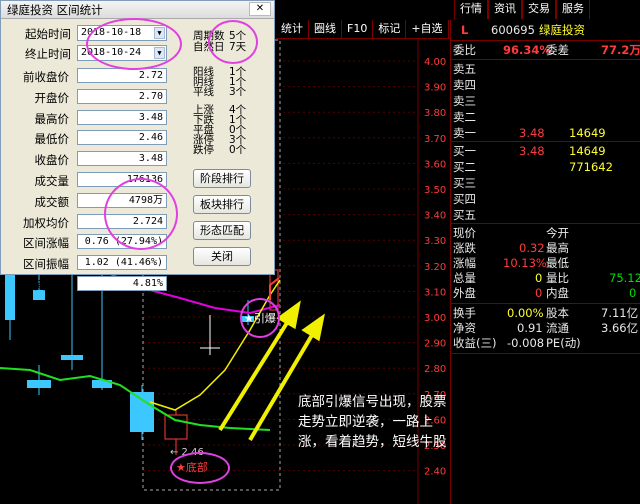 The height and width of the screenshot is (504, 640). What do you see at coordinates (539, 293) in the screenshot?
I see `waipan-value: 0` at bounding box center [539, 293].